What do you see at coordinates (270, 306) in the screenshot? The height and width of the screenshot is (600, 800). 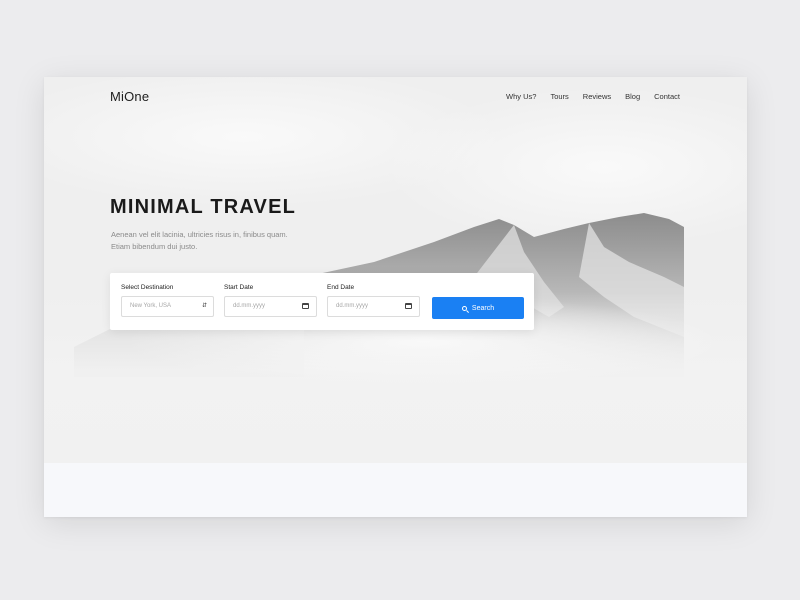 I see `start-date-input: dd.mm.yyyy` at bounding box center [270, 306].